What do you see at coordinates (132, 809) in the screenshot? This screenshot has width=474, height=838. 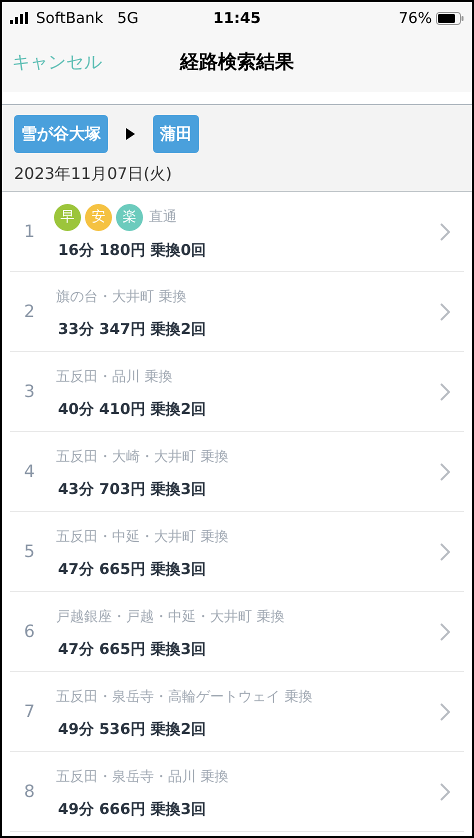 I see `route-summary: 49分 666円 乗換3回` at bounding box center [132, 809].